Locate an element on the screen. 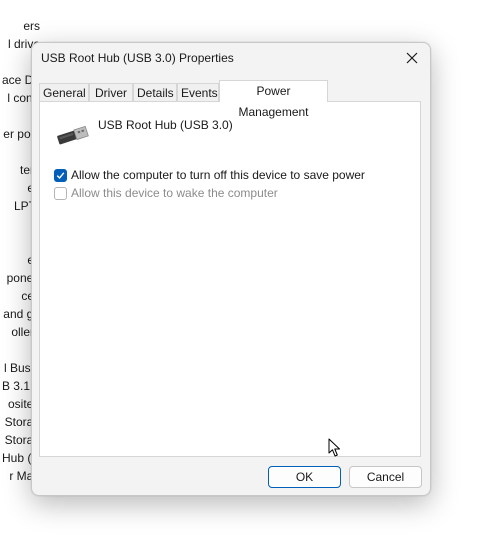 This screenshot has height=536, width=482. ok-button: OK is located at coordinates (304, 477).